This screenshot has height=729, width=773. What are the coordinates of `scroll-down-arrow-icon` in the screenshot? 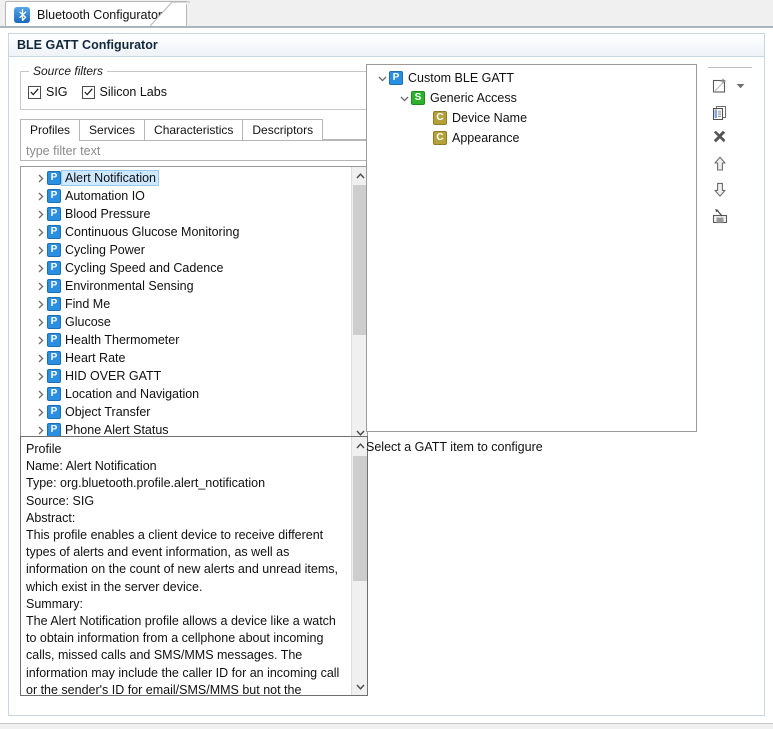 It's located at (359, 686).